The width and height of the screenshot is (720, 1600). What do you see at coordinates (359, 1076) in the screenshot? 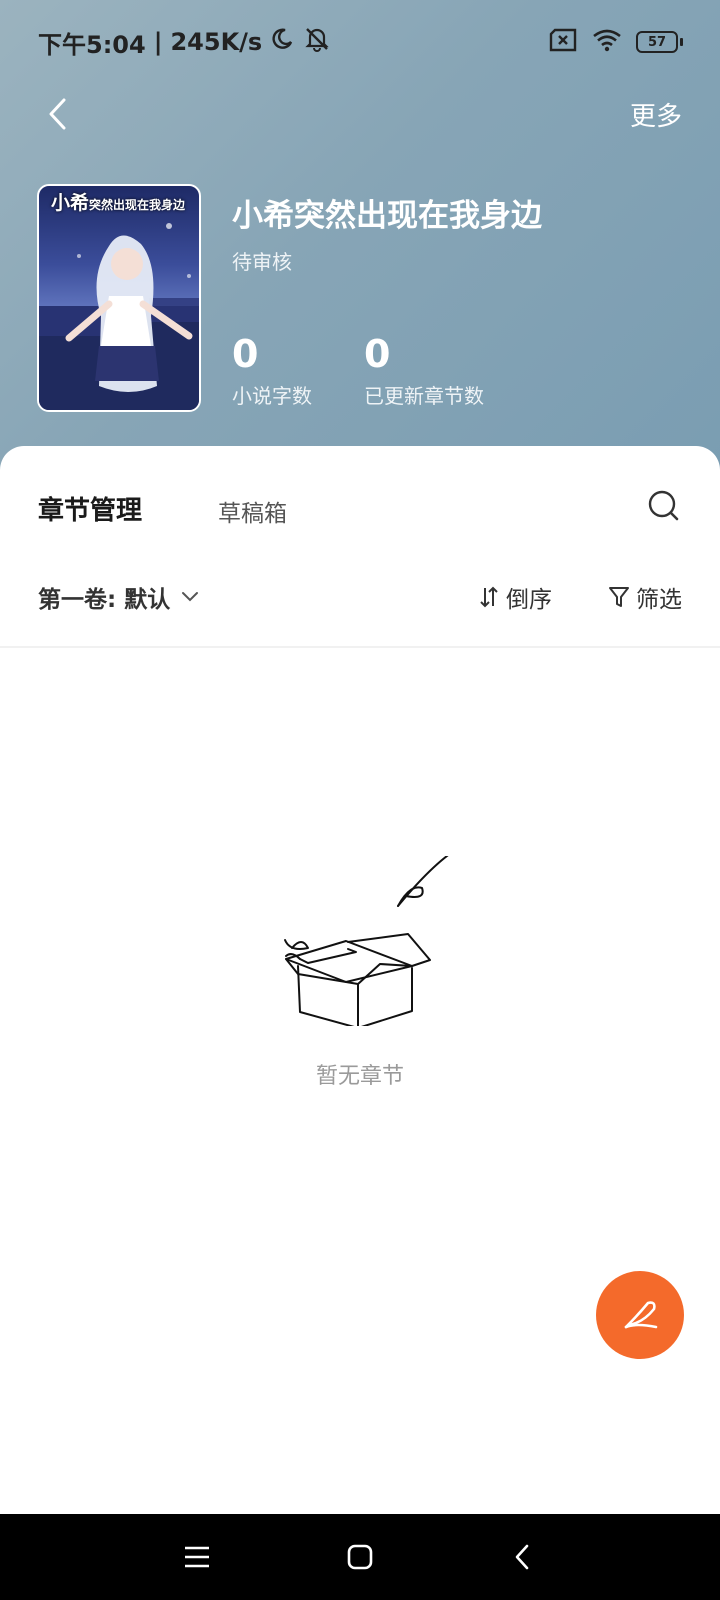
I see `empty-state-text: 暂无章节` at bounding box center [359, 1076].